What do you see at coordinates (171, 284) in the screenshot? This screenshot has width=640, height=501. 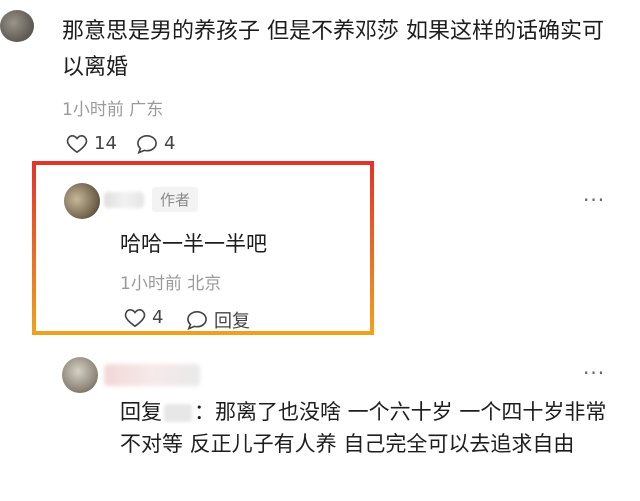 I see `reply-meta: 1小时前 北京` at bounding box center [171, 284].